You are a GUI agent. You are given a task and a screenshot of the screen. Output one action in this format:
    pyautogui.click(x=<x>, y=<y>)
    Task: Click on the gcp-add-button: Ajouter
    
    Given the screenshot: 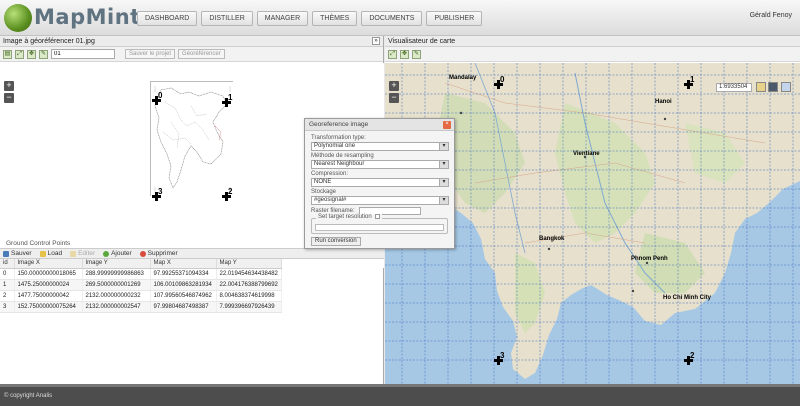 What is the action you would take?
    pyautogui.click(x=117, y=253)
    